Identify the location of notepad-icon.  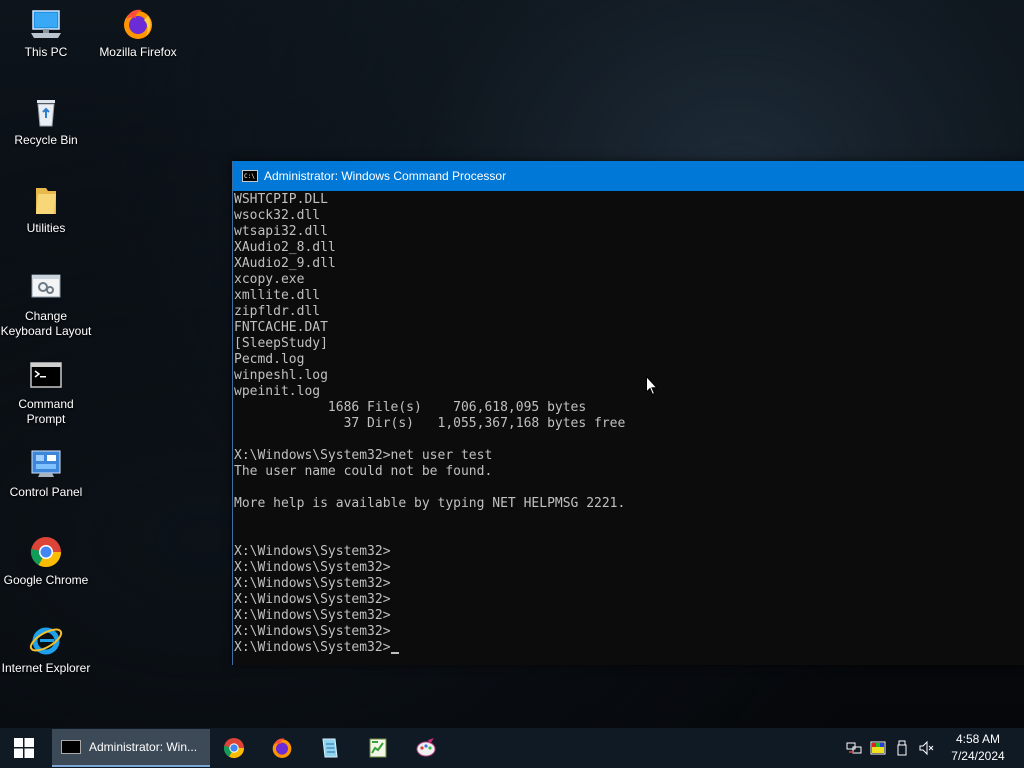
(330, 748).